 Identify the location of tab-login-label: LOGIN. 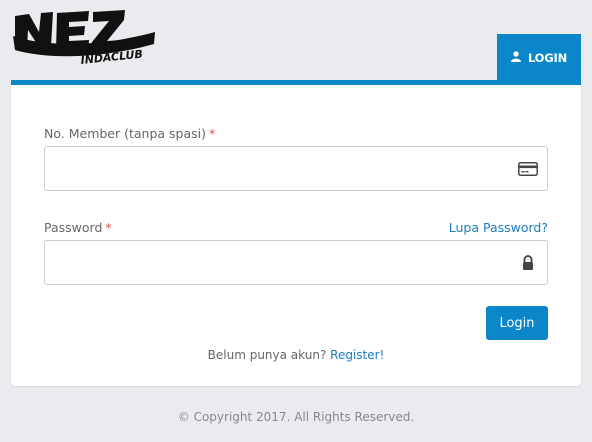
(547, 58).